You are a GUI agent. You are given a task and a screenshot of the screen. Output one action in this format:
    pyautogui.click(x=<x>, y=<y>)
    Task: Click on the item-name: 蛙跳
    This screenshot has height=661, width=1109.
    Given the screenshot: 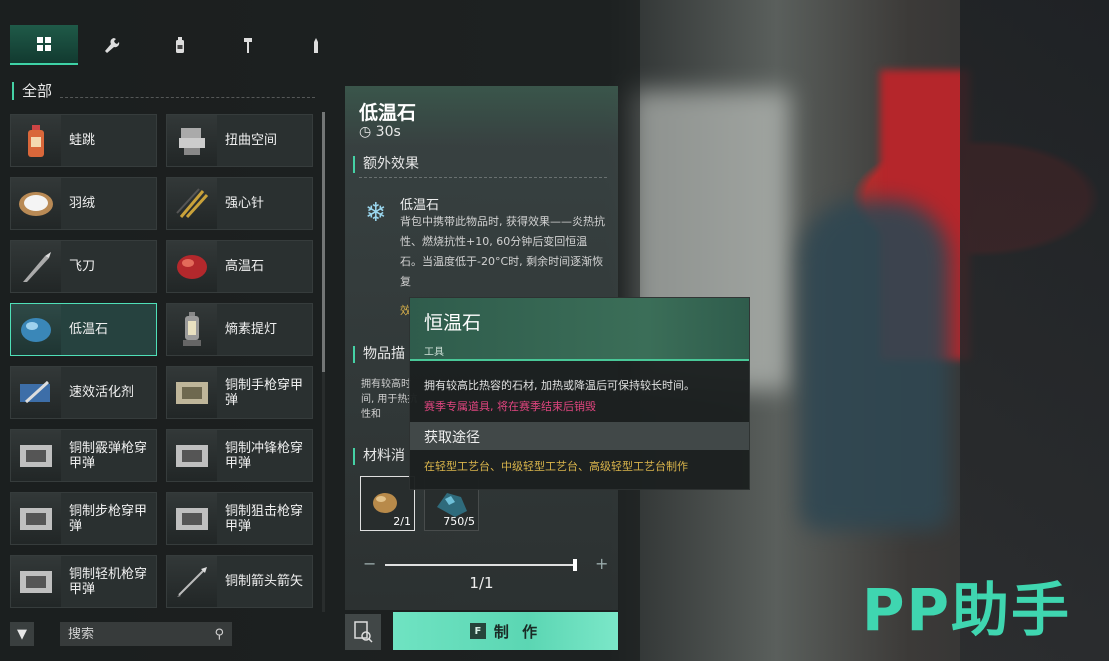 What is the action you would take?
    pyautogui.click(x=82, y=140)
    